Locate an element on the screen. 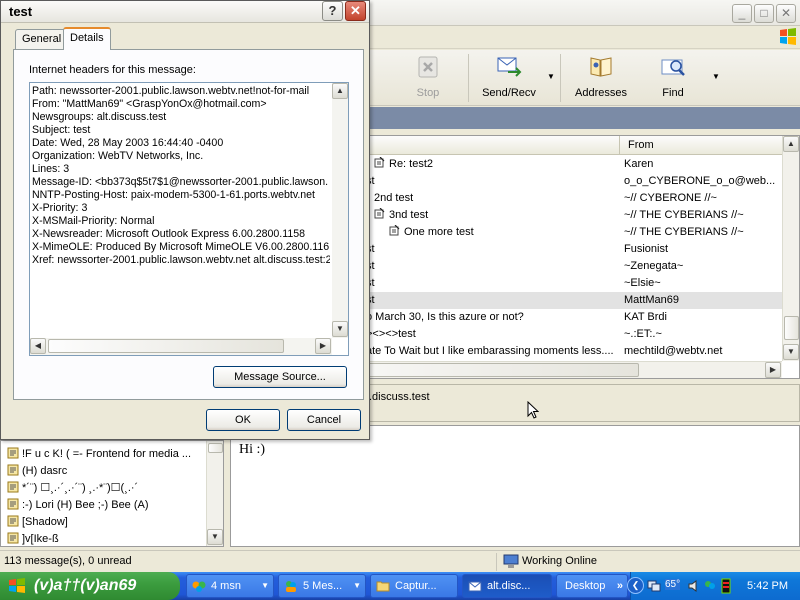  folder-item: ]v[Ike-ß is located at coordinates (105, 539).